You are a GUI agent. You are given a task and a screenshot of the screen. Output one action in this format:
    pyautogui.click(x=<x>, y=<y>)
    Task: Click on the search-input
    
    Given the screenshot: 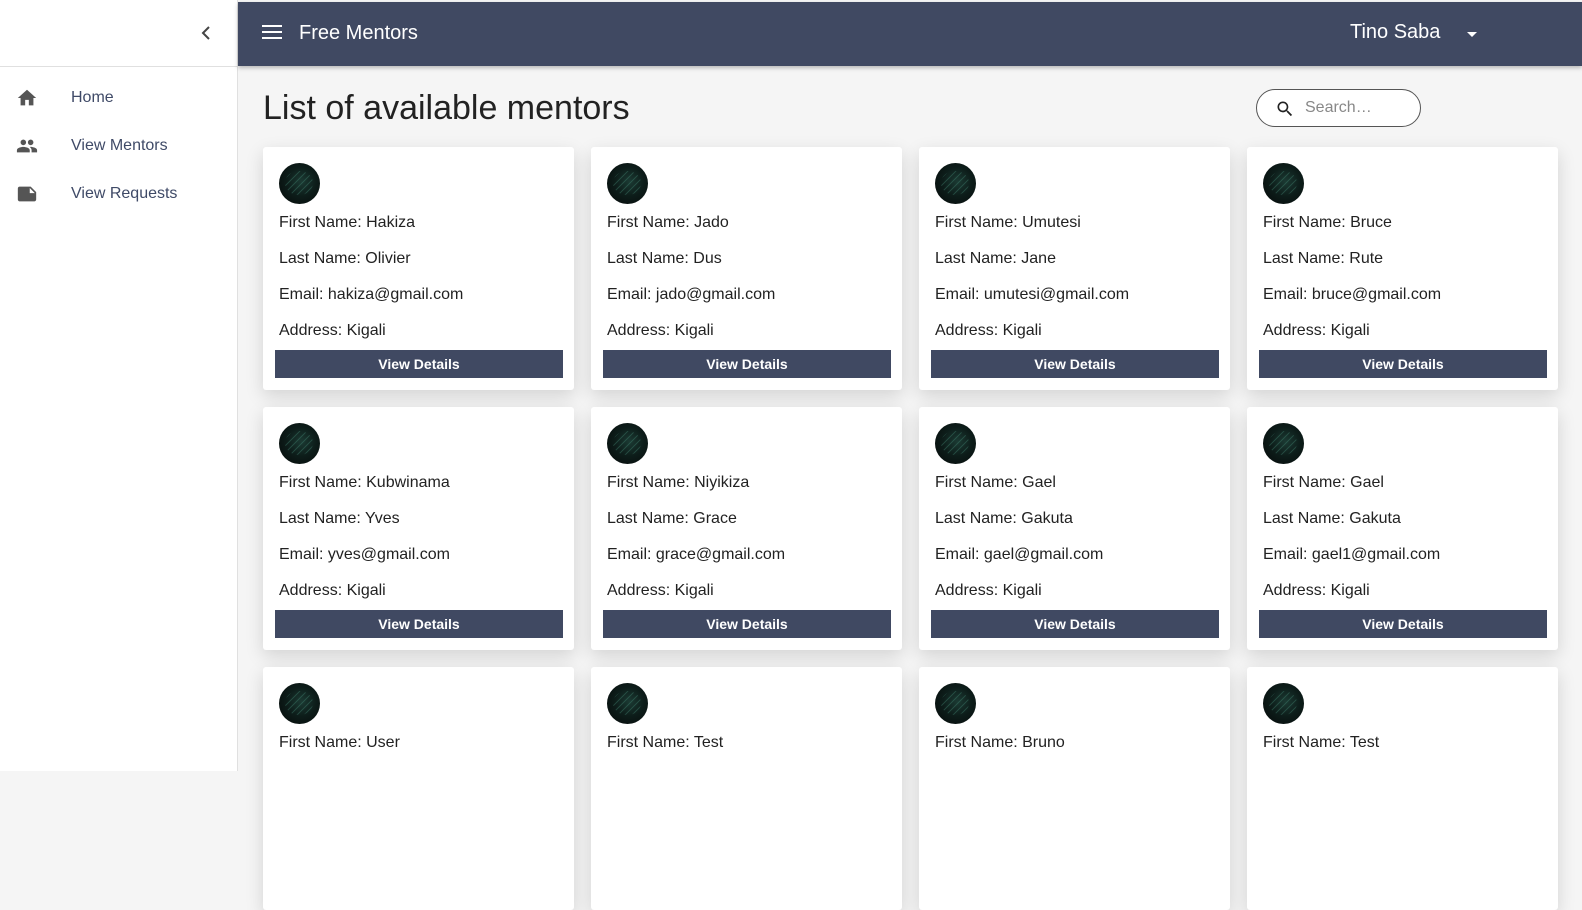 What is the action you would take?
    pyautogui.click(x=1357, y=108)
    